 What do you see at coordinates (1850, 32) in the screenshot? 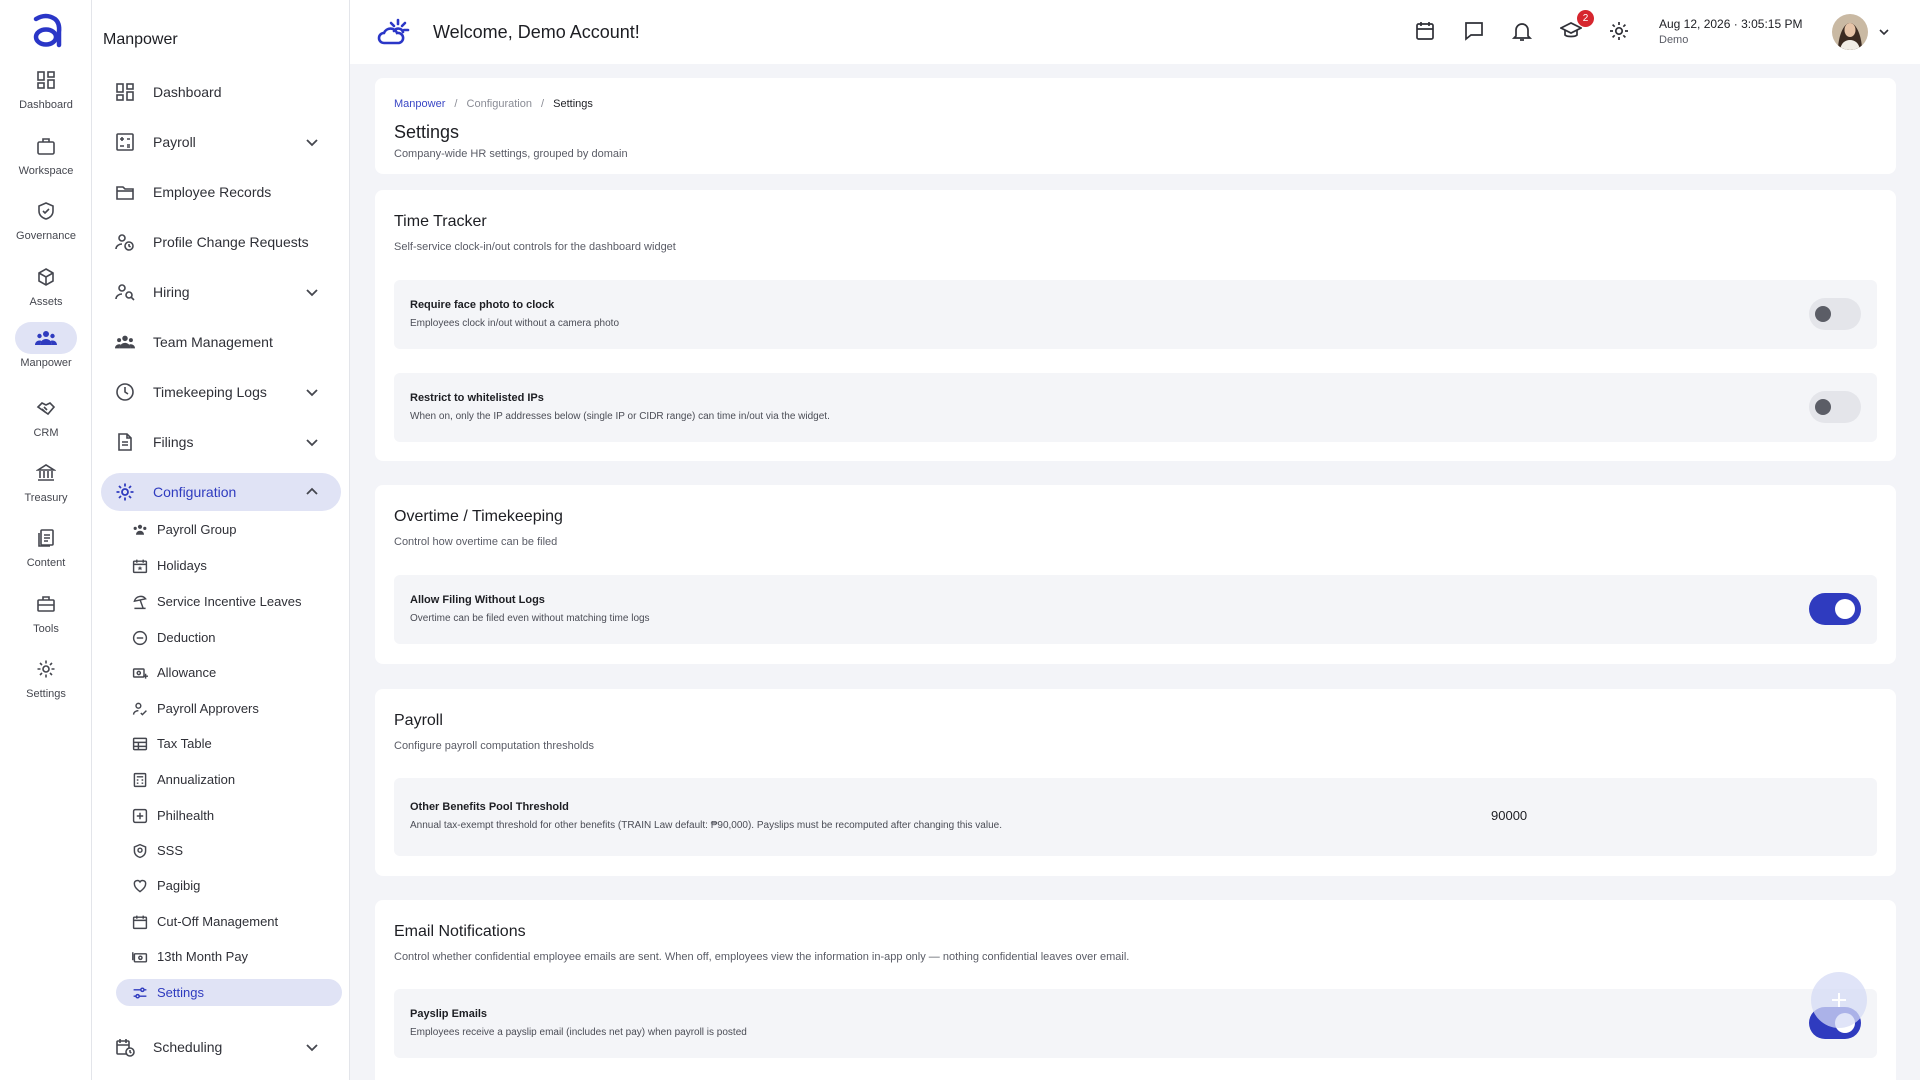
I see `avatar` at bounding box center [1850, 32].